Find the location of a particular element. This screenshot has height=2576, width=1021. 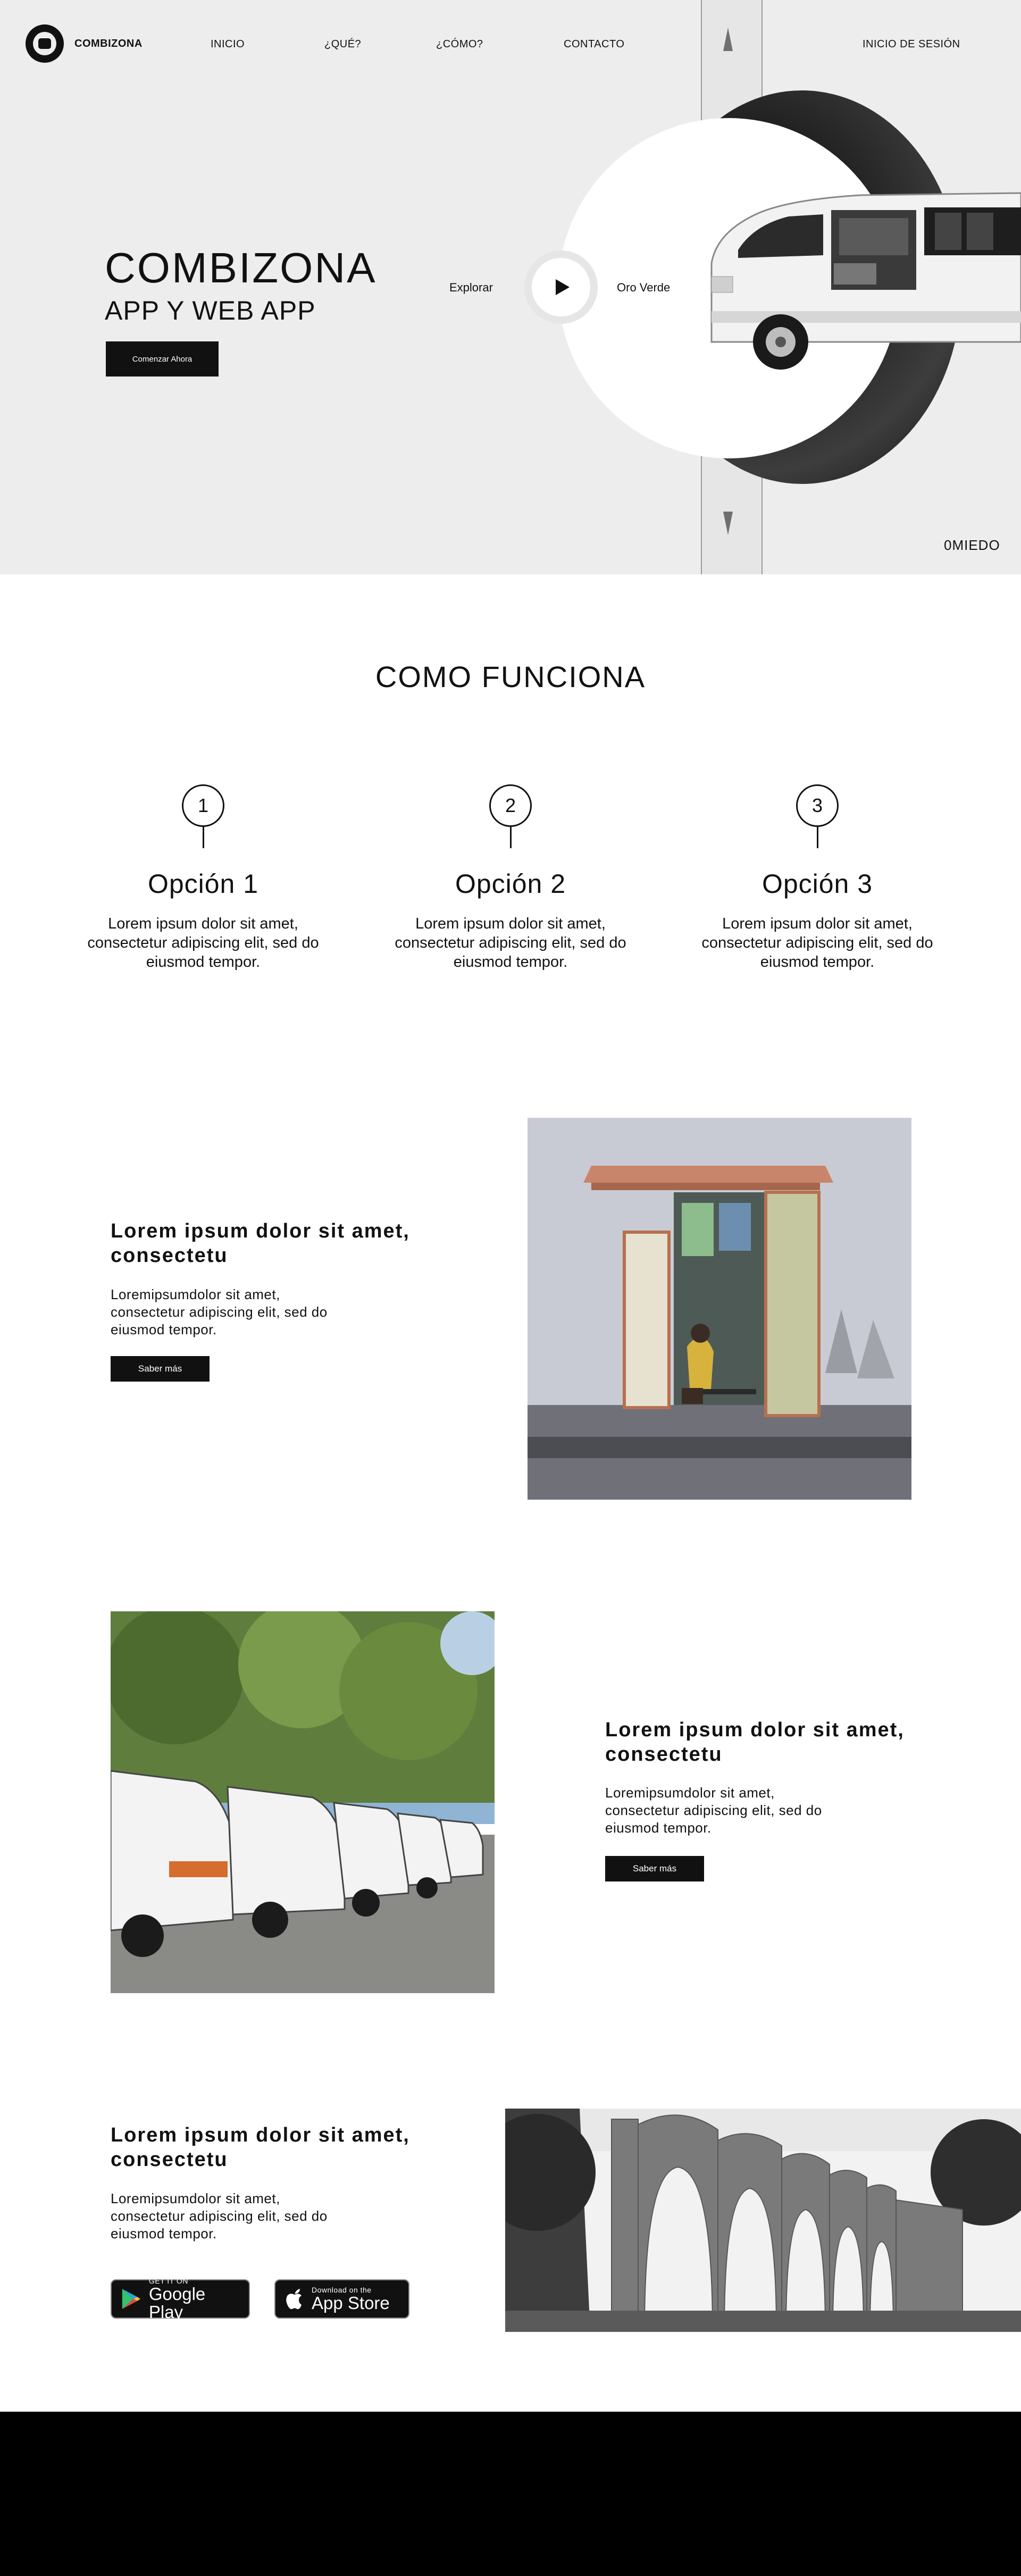

step-title: Opción 1 is located at coordinates (203, 884).